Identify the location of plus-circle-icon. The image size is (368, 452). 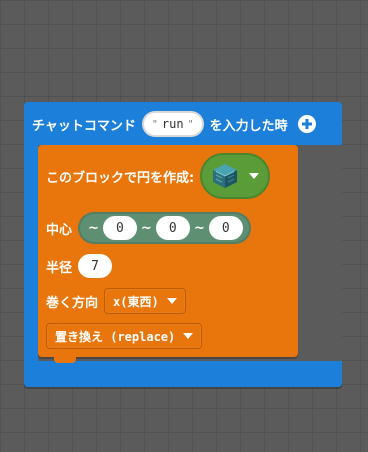
(306, 124).